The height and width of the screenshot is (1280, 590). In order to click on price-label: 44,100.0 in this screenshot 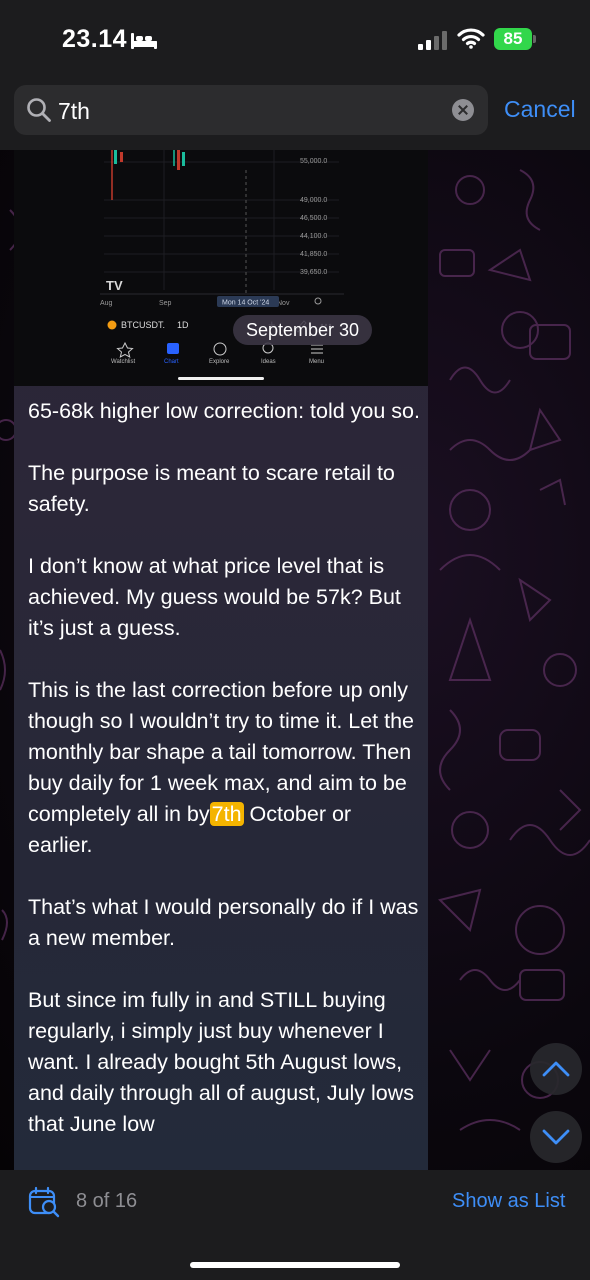, I will do `click(313, 236)`.